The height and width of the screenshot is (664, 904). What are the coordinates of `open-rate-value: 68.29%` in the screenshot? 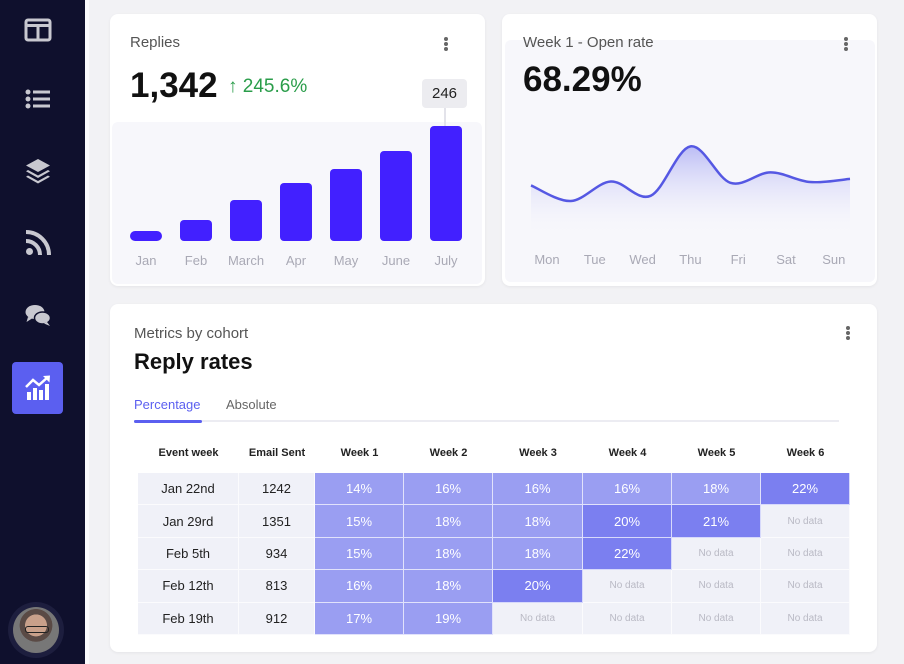 It's located at (582, 79).